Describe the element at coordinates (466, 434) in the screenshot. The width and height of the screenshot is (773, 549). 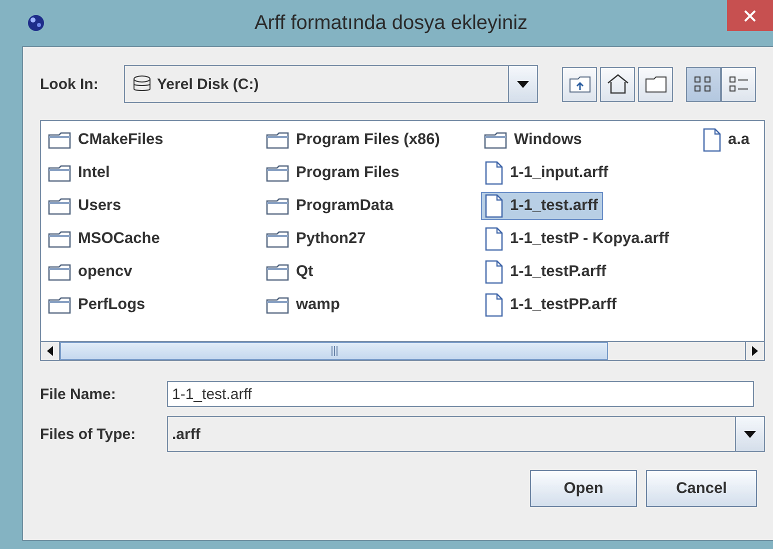
I see `file-type-dropdown: .arff` at that location.